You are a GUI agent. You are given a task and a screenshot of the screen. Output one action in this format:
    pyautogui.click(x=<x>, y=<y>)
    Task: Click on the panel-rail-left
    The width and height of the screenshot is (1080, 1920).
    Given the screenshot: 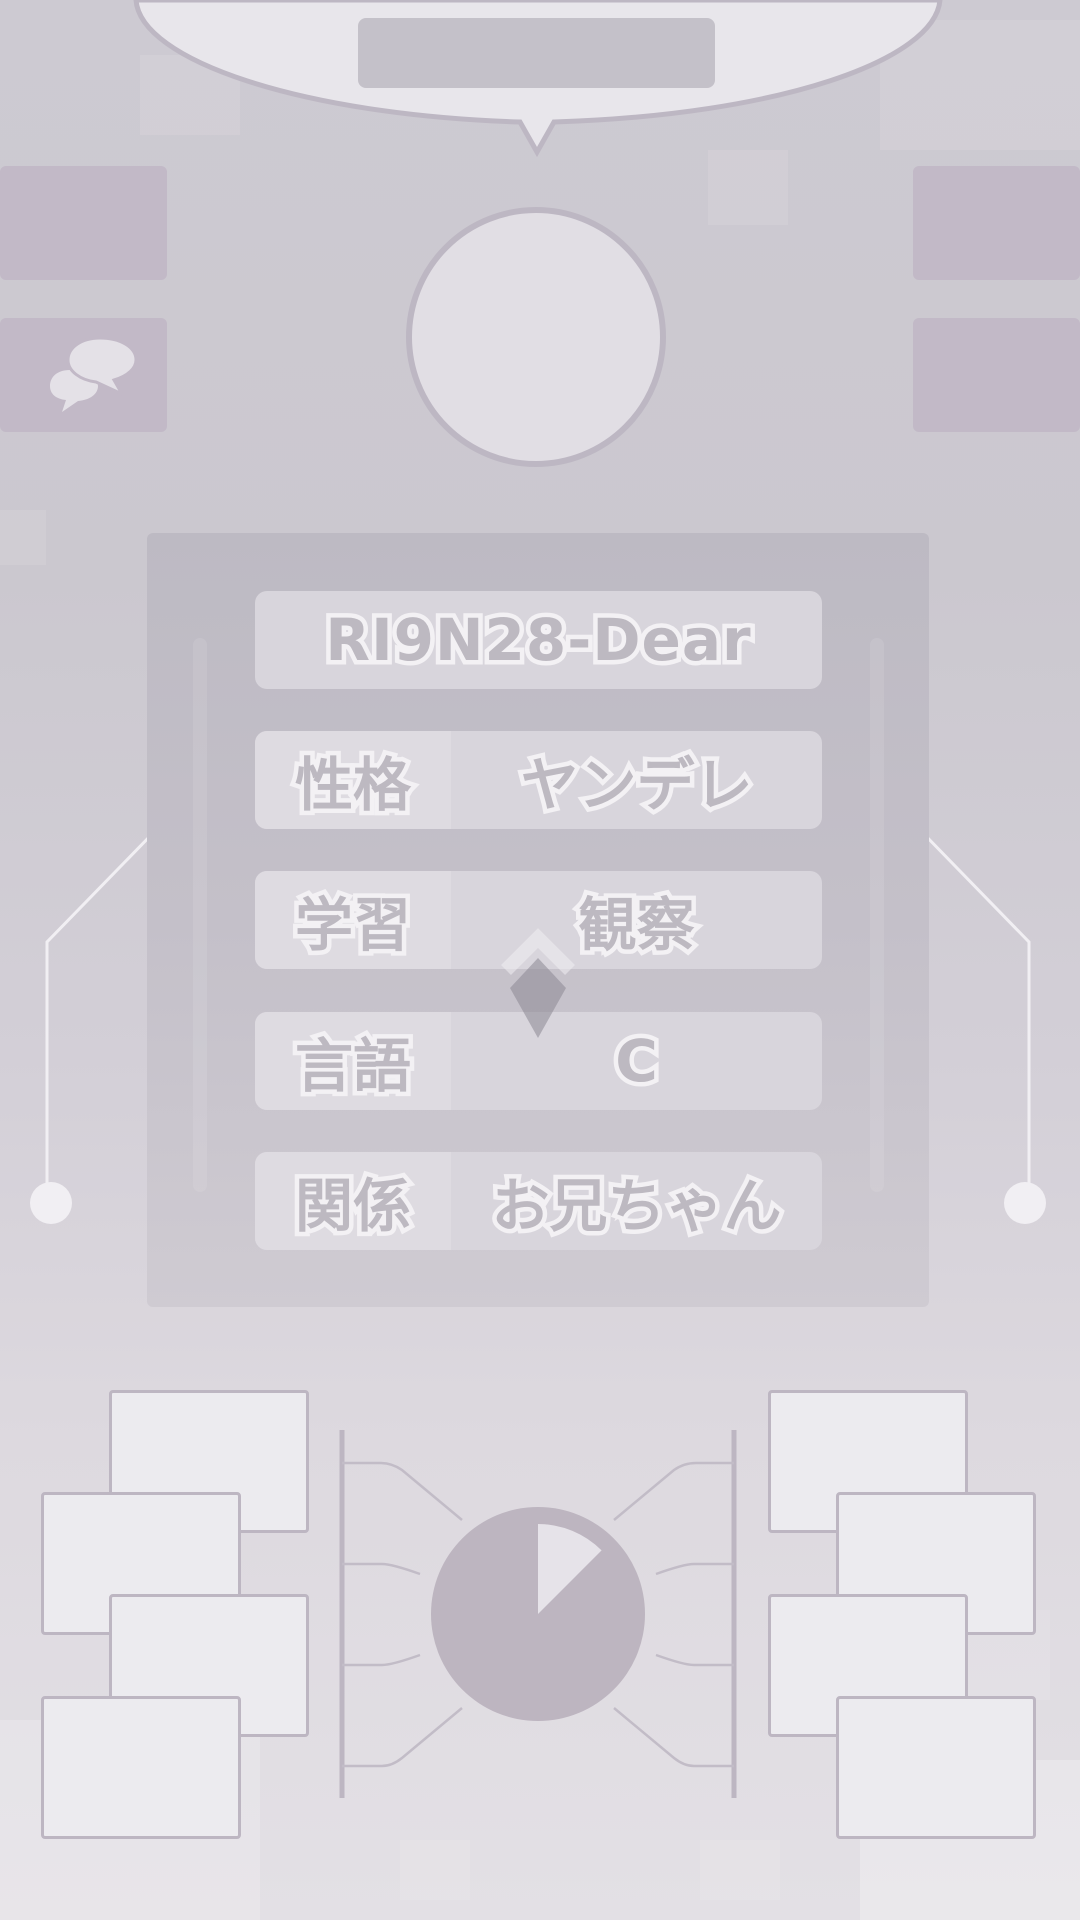 What is the action you would take?
    pyautogui.click(x=200, y=915)
    